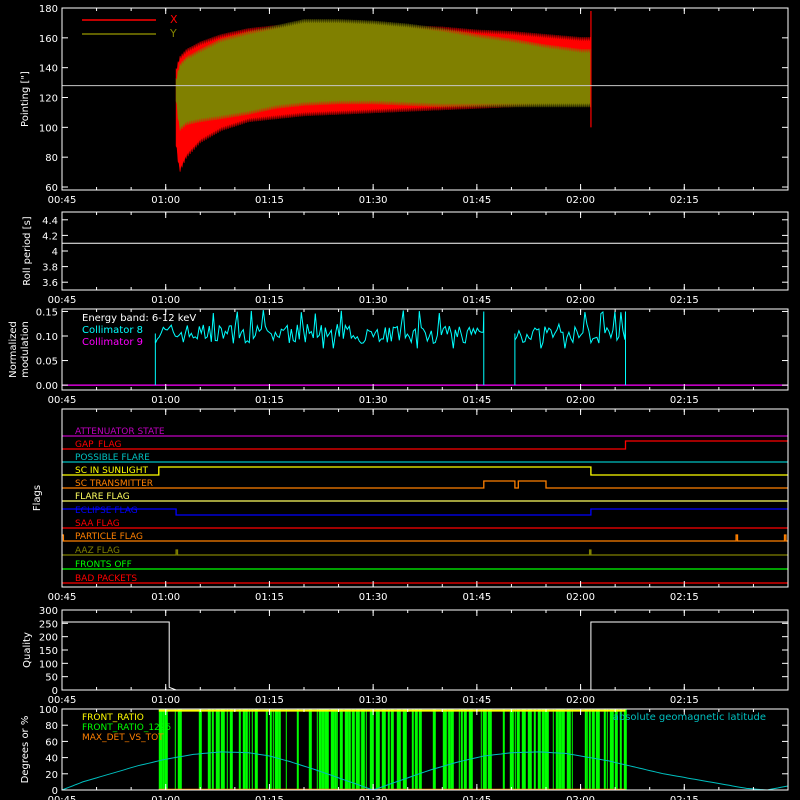  Describe the element at coordinates (48, 69) in the screenshot. I see `y-tick-label: 140` at that location.